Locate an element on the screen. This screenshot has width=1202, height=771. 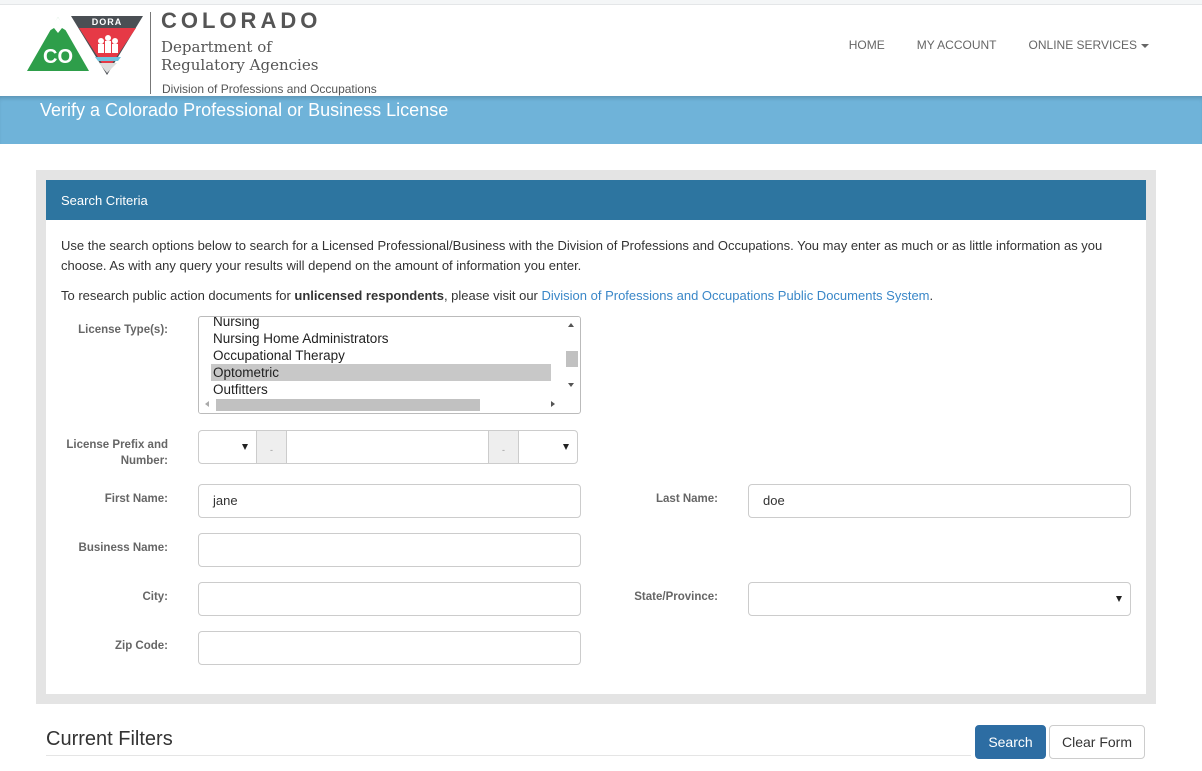
license-type-option: Nursing Home Administrators is located at coordinates (381, 338).